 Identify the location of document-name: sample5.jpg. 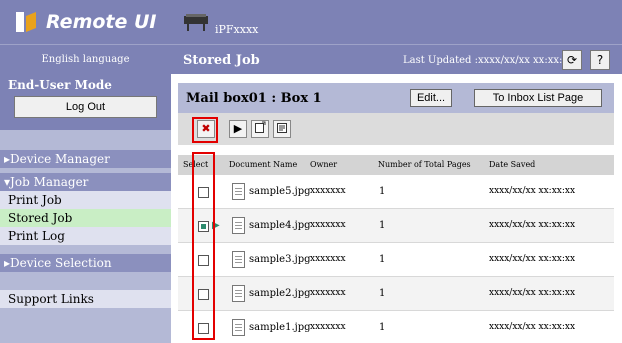
(280, 191).